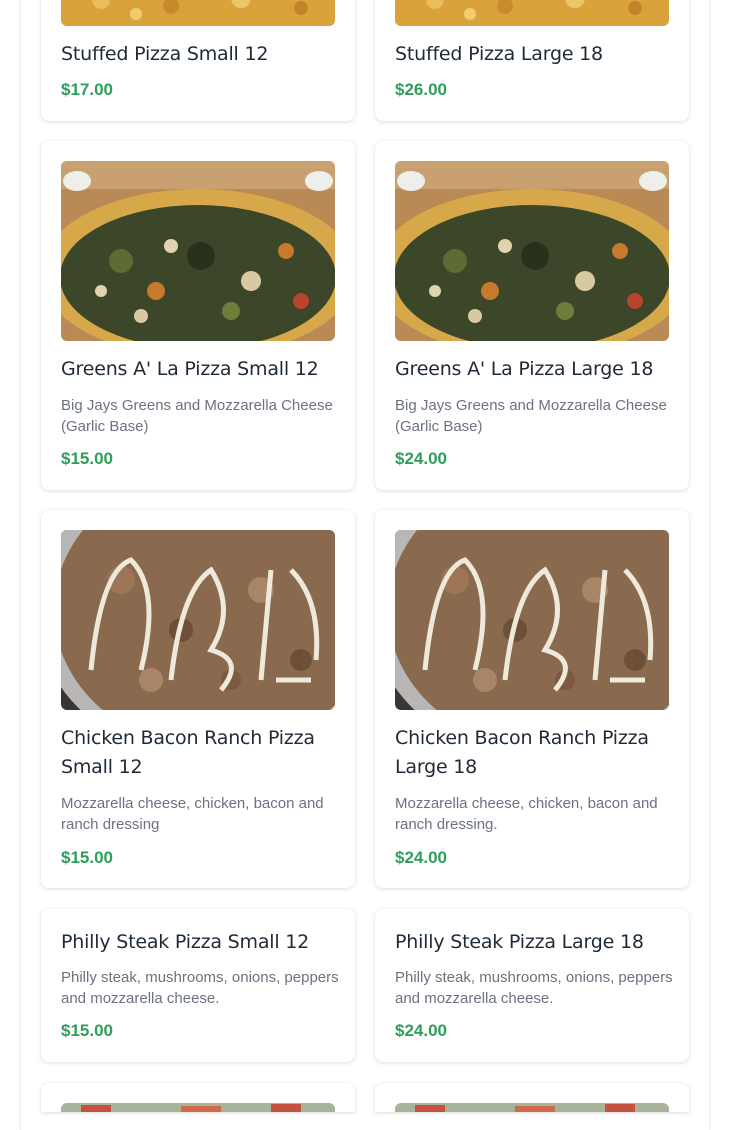  What do you see at coordinates (421, 89) in the screenshot?
I see `item-price: $26.00` at bounding box center [421, 89].